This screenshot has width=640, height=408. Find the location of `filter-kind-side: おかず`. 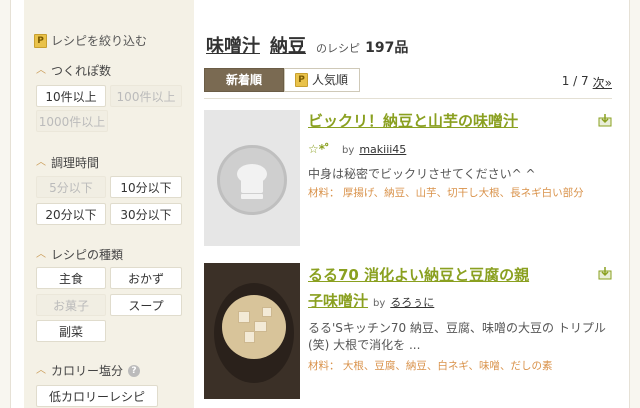

filter-kind-side: おかず is located at coordinates (146, 278).